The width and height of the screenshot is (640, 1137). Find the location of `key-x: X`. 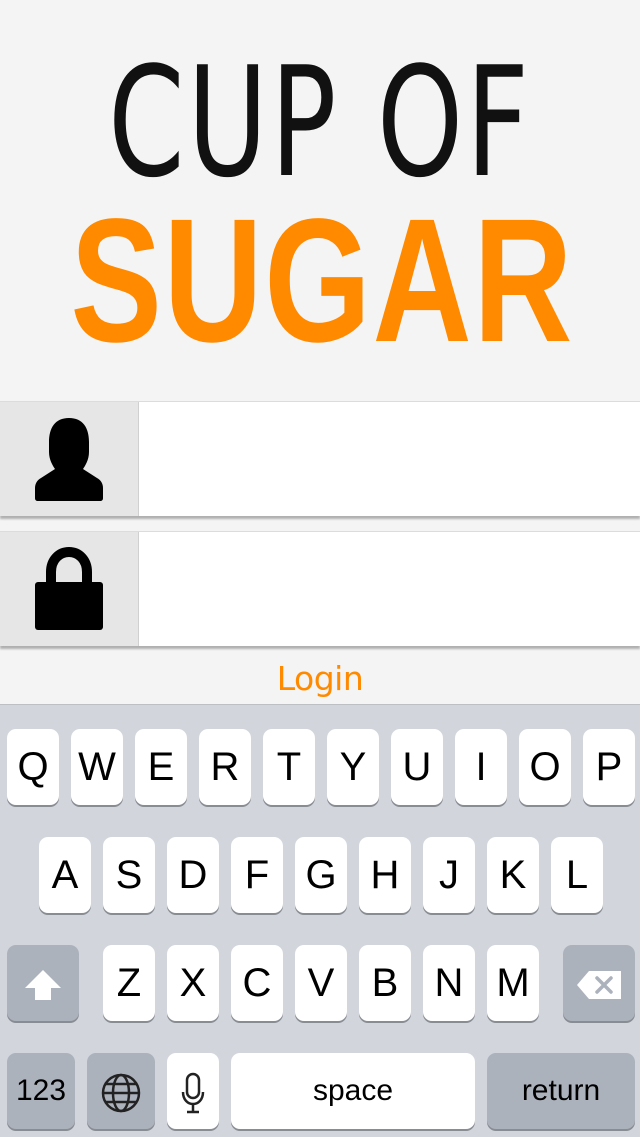

key-x: X is located at coordinates (193, 983).